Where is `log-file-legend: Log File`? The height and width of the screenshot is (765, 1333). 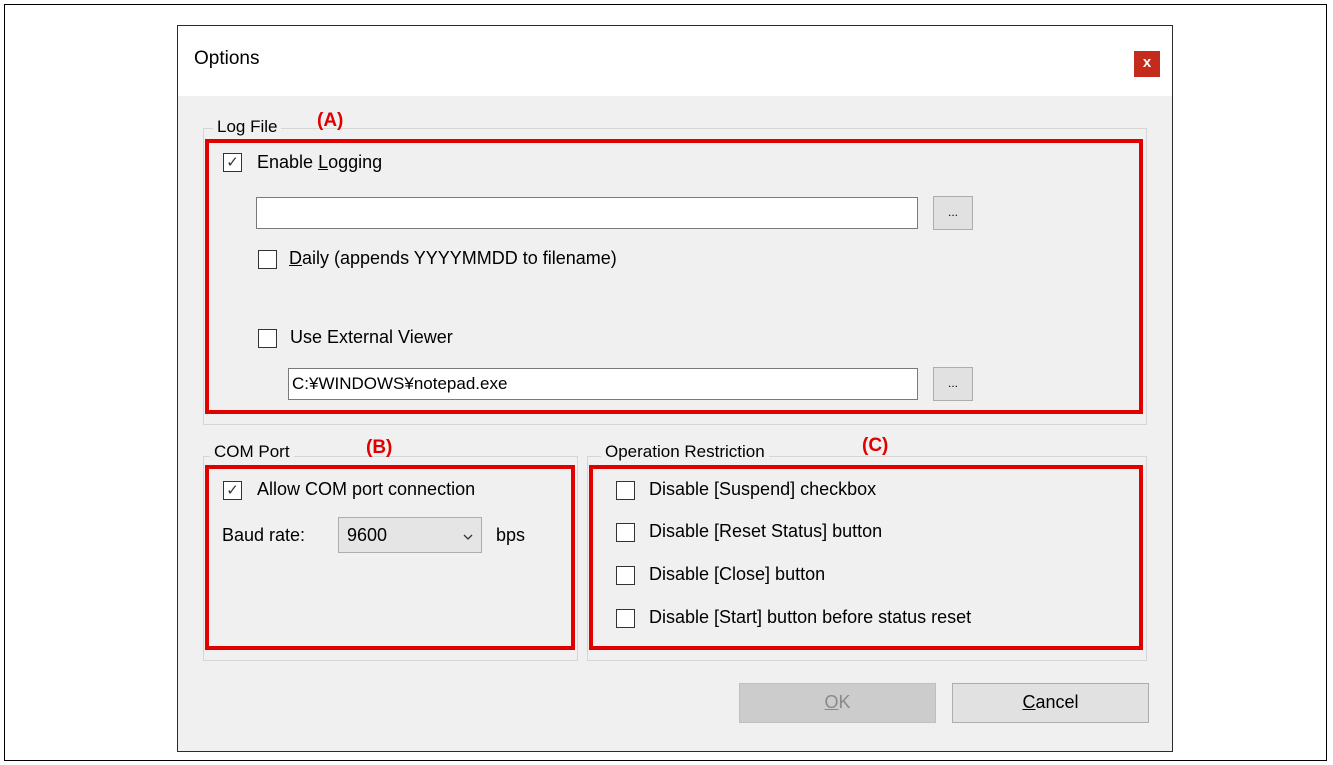 log-file-legend: Log File is located at coordinates (247, 127).